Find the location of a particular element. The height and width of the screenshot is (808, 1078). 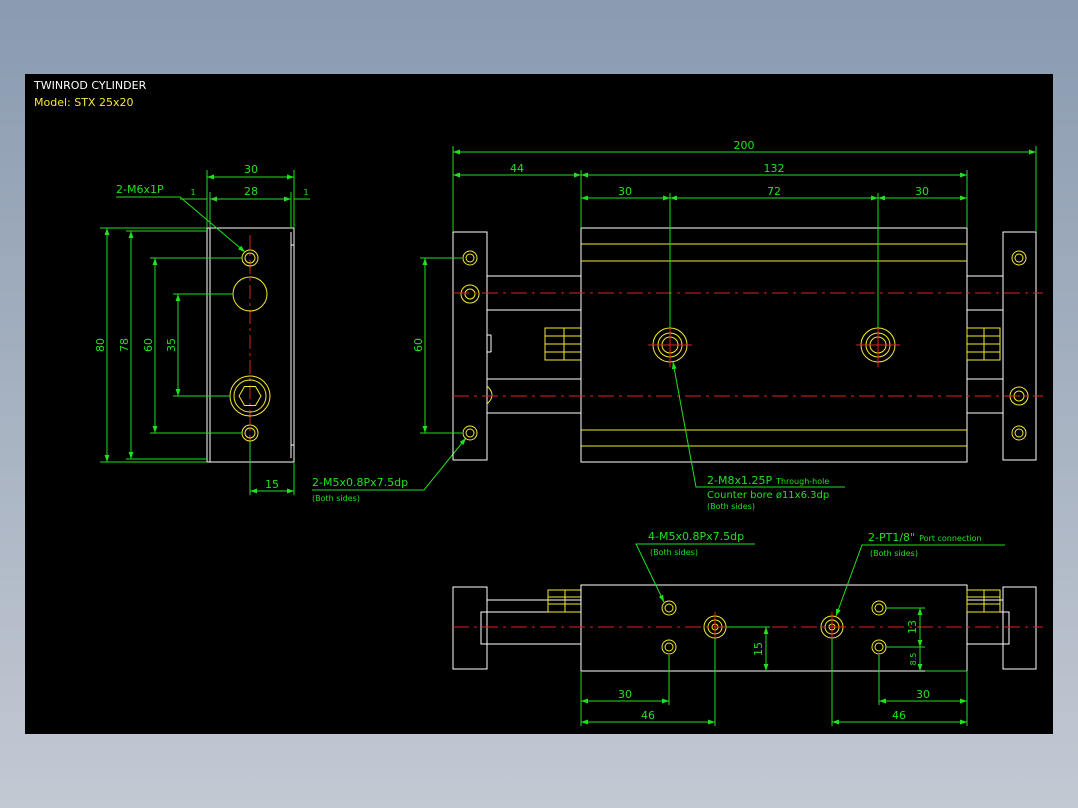

callout-m6: 2-M6x1P is located at coordinates (140, 189).